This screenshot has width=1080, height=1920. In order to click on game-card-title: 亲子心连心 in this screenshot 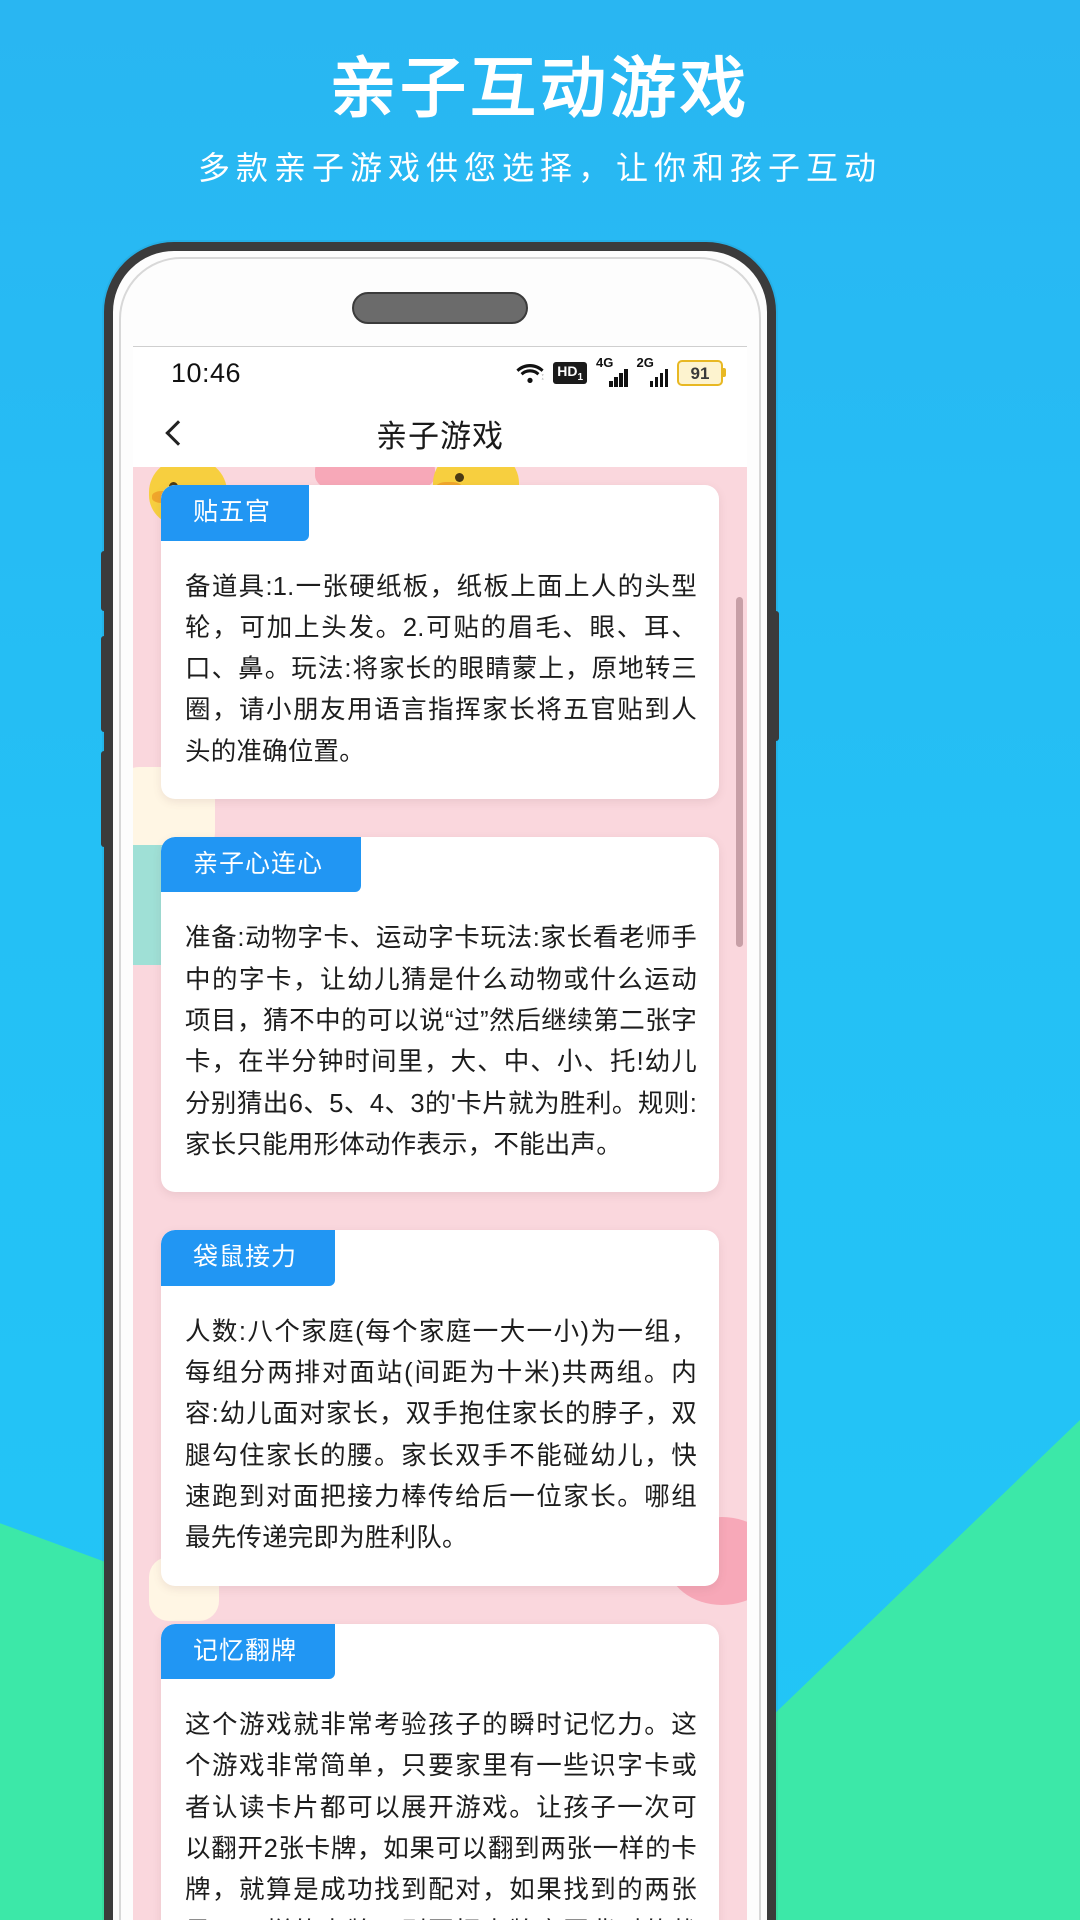, I will do `click(261, 864)`.